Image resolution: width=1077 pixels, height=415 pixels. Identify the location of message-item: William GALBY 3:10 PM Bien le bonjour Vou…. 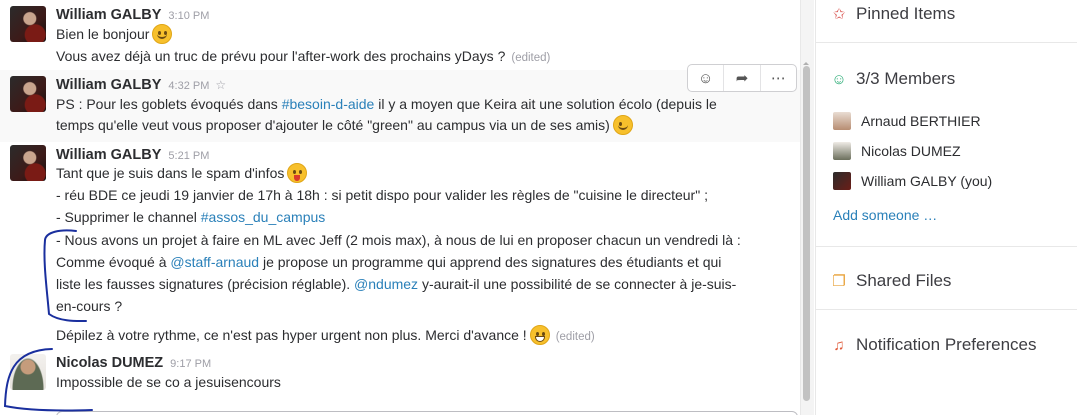
(400, 35).